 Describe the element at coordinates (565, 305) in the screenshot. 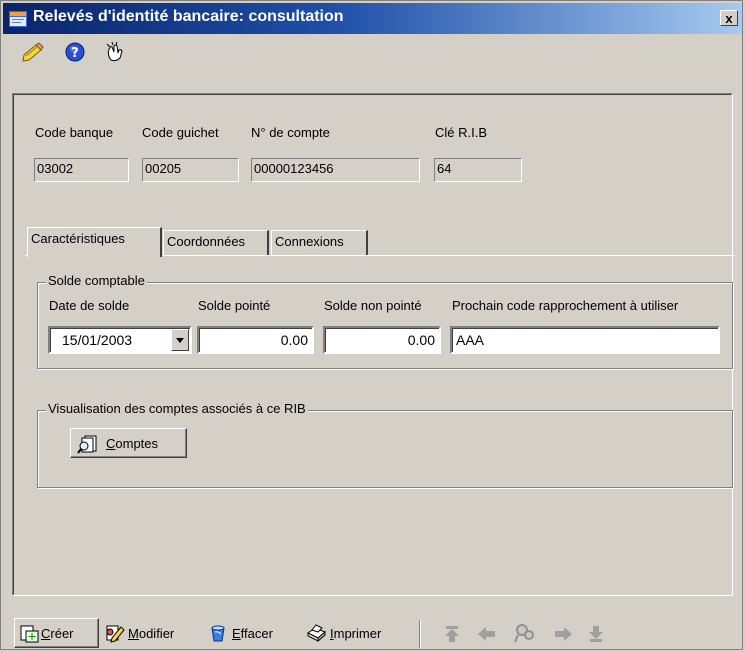

I see `code-rapprochement-label: Prochain code rapprochement à utiliser` at that location.